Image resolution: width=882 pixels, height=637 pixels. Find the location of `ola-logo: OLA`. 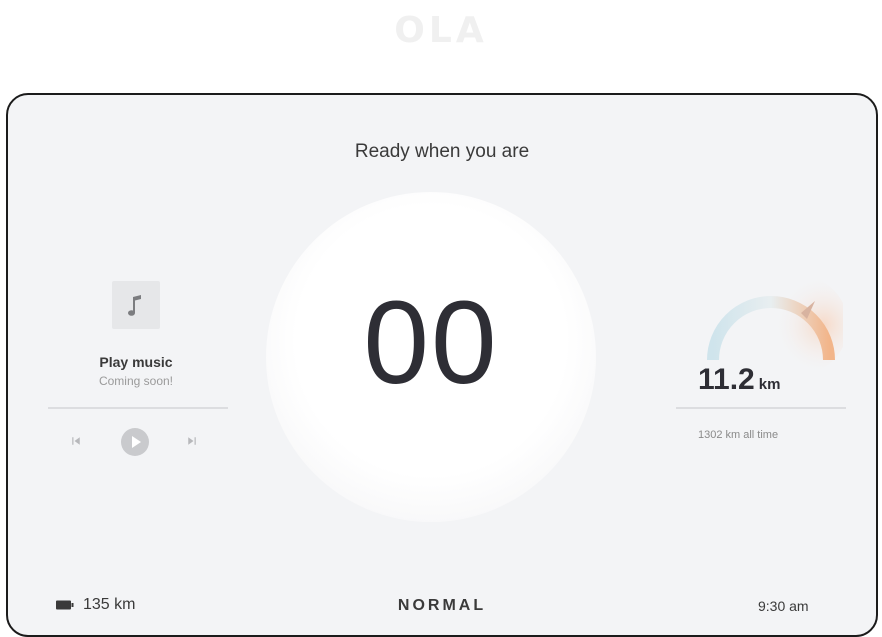

ola-logo: OLA is located at coordinates (441, 30).